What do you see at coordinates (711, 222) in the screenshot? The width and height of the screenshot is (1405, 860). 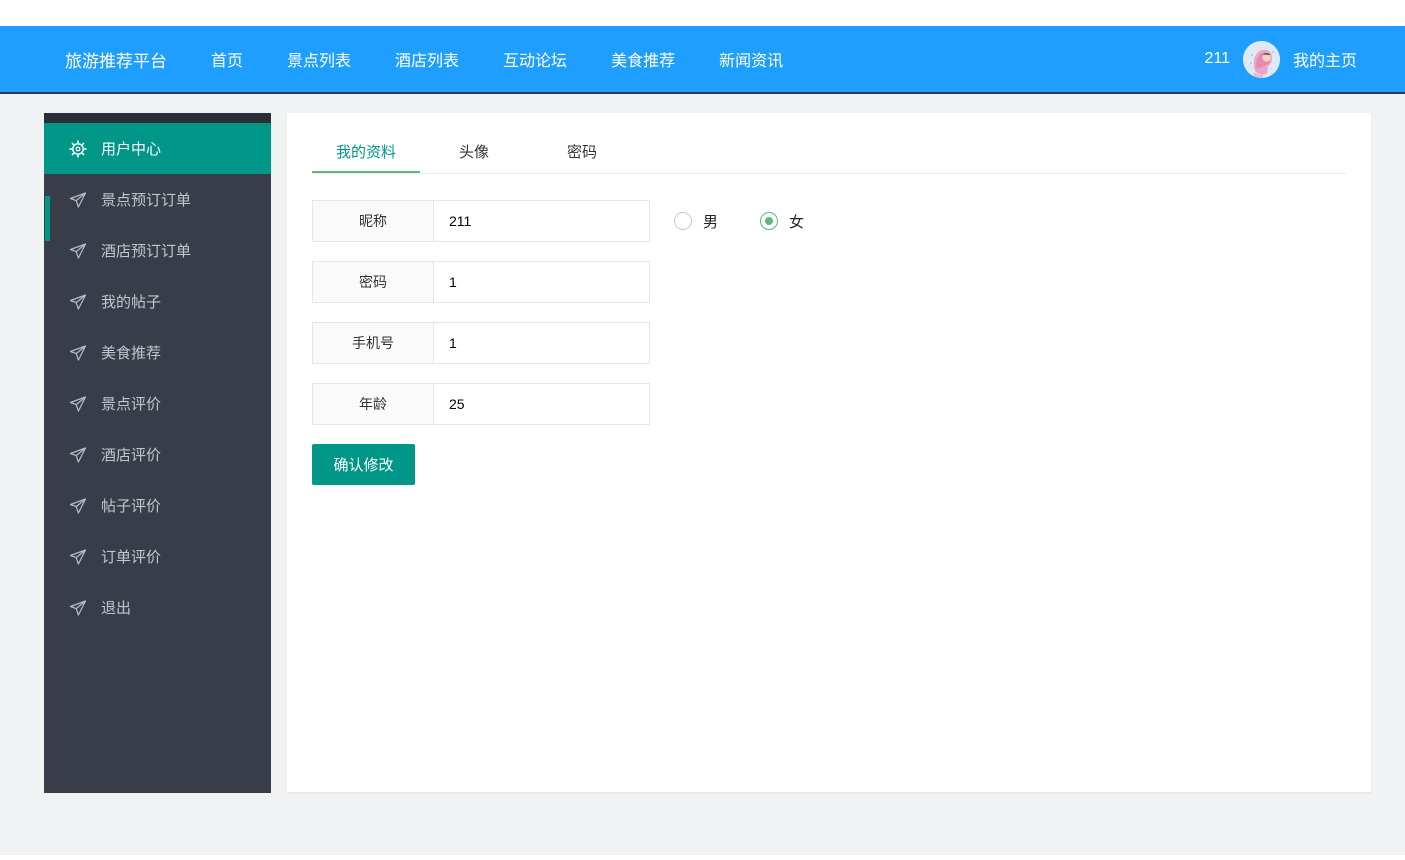 I see `gender-male-label: 男` at bounding box center [711, 222].